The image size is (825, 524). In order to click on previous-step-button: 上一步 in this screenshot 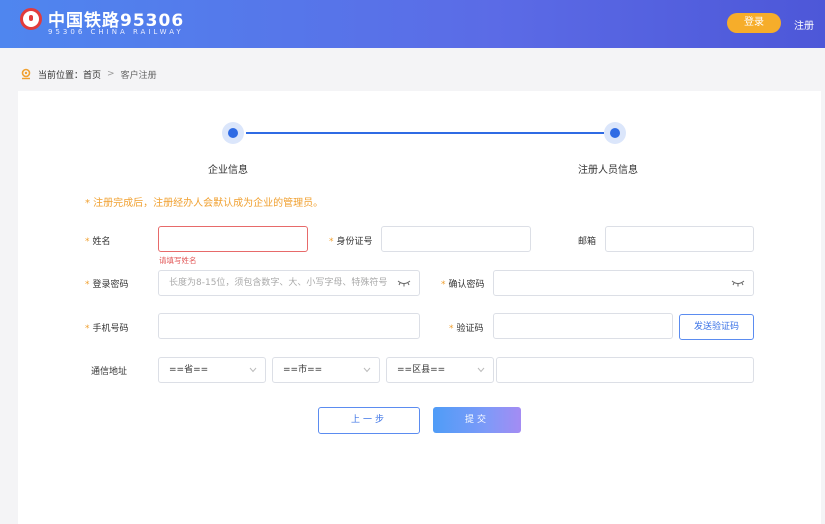, I will do `click(369, 420)`.